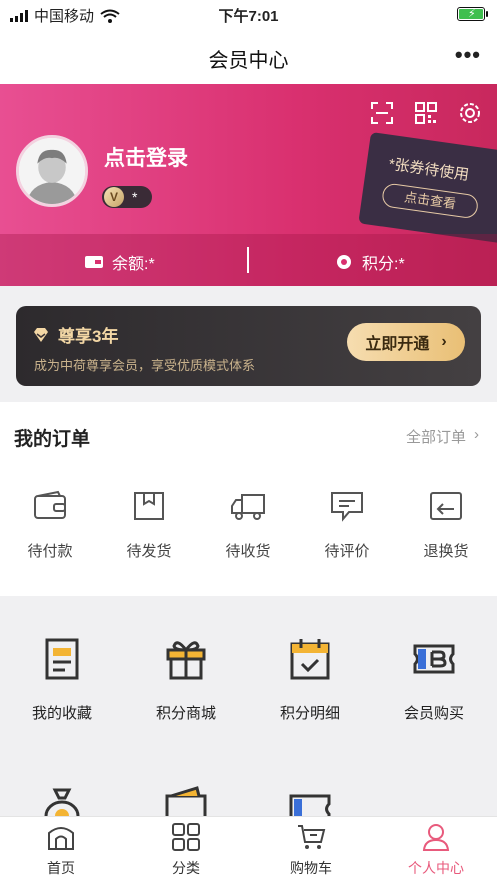 Image resolution: width=497 pixels, height=883 pixels. Describe the element at coordinates (311, 850) in the screenshot. I see `tab-cart: 购物车` at that location.